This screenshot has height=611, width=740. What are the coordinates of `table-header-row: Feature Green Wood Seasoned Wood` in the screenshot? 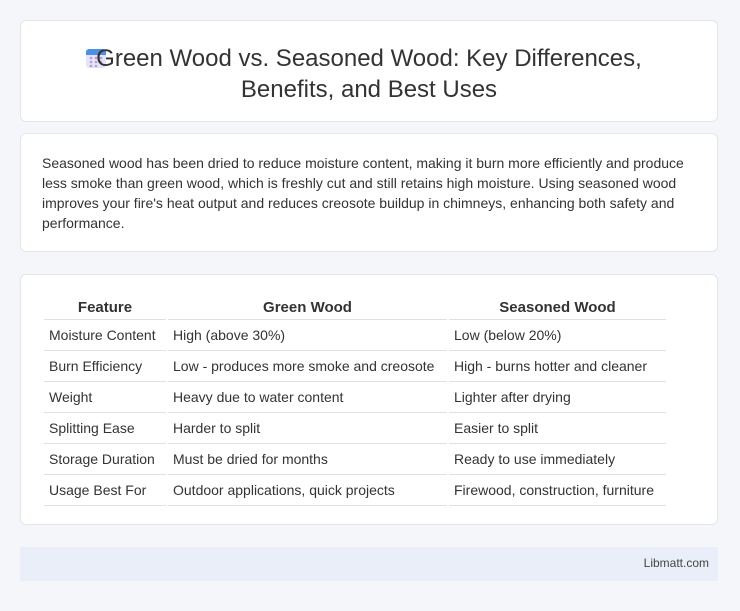 It's located at (355, 307).